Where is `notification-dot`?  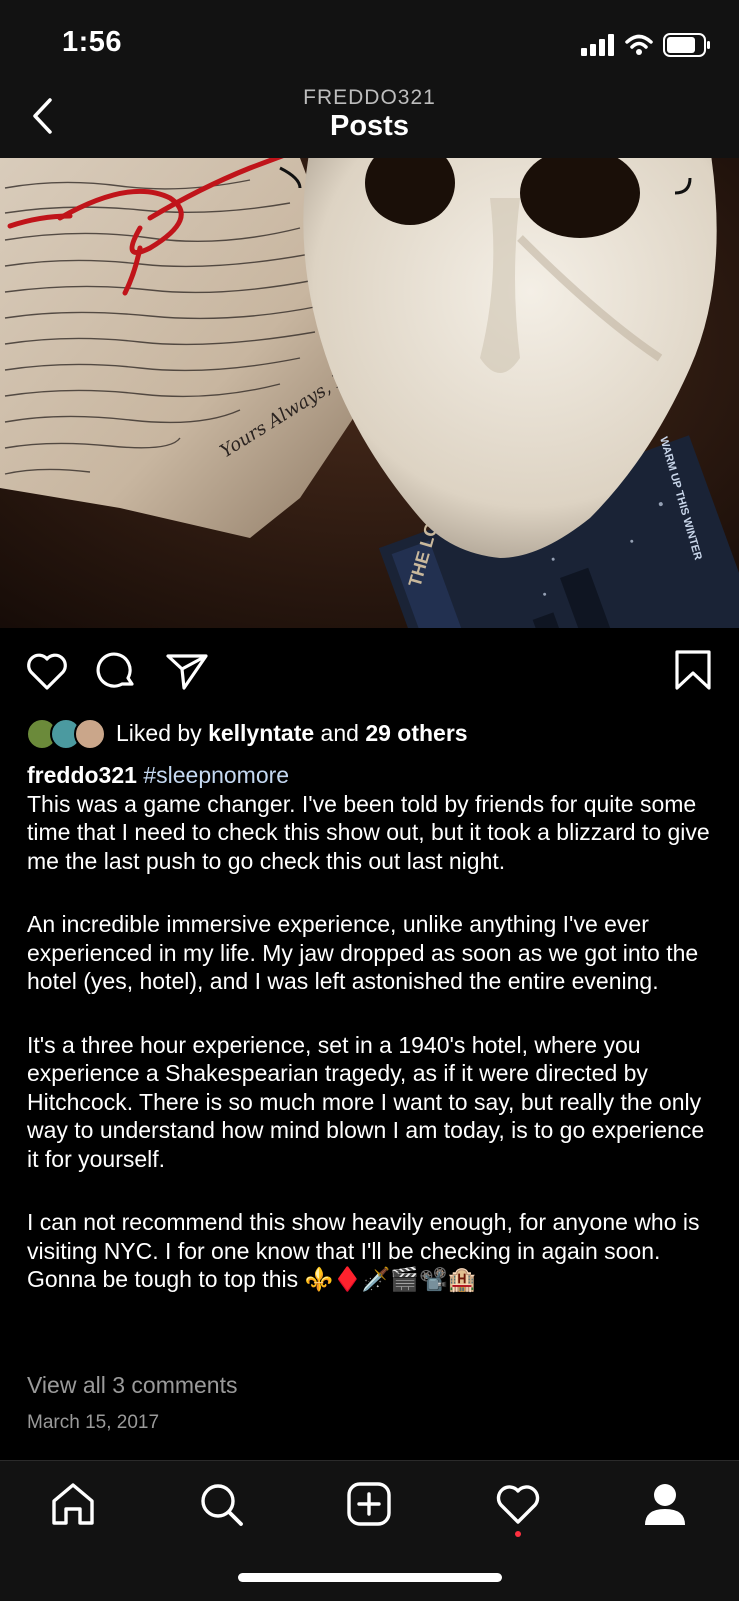 notification-dot is located at coordinates (518, 1534).